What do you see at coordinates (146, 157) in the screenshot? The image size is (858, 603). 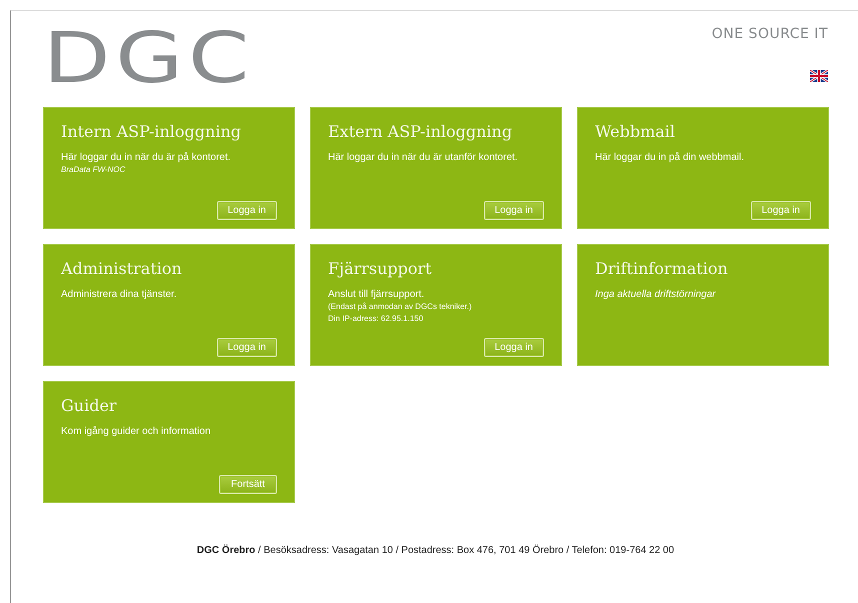 I see `card-description: Här loggar du in när du är på kontoret.` at bounding box center [146, 157].